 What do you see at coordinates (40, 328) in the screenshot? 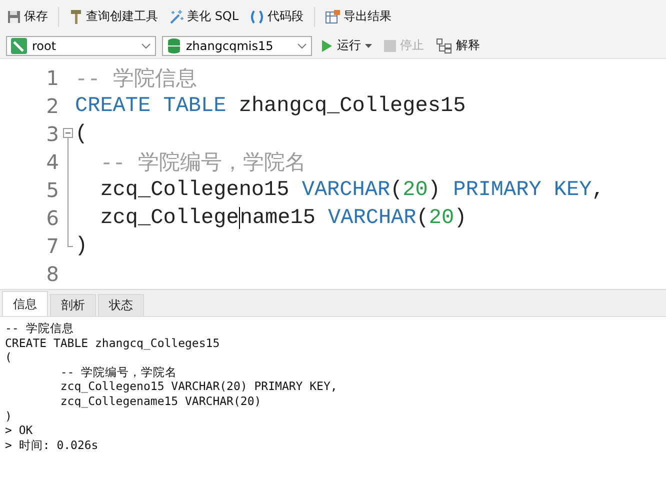
I see `output-line: -- 学院信息` at bounding box center [40, 328].